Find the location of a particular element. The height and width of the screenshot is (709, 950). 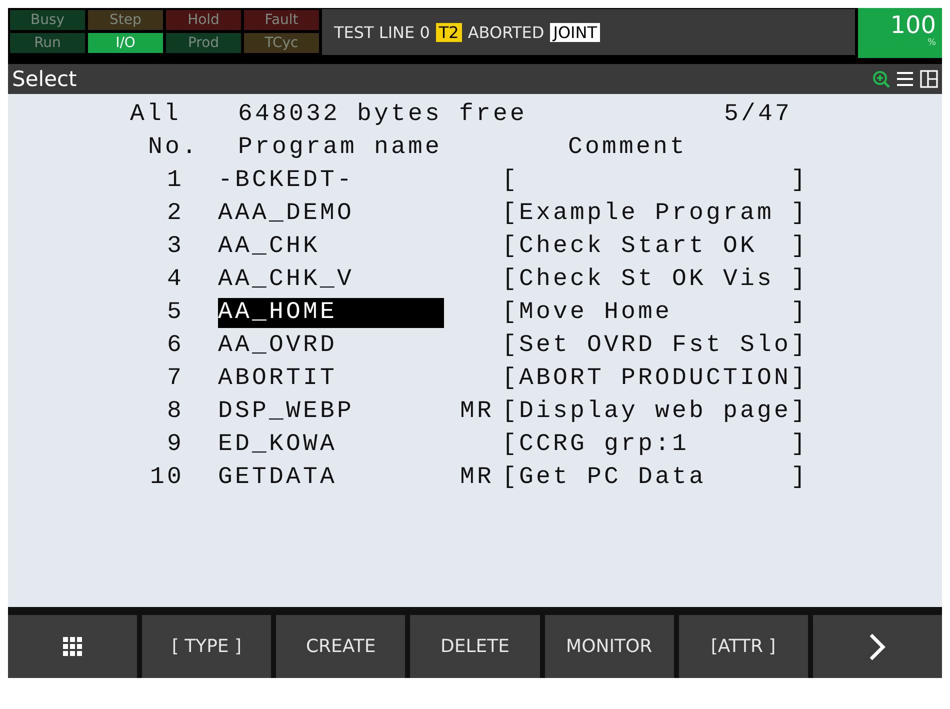

screen-title: Select is located at coordinates (45, 79).